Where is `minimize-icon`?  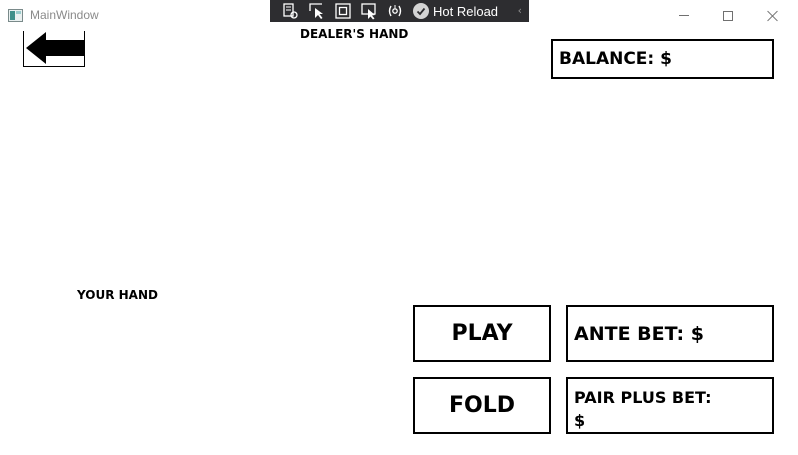 minimize-icon is located at coordinates (684, 15).